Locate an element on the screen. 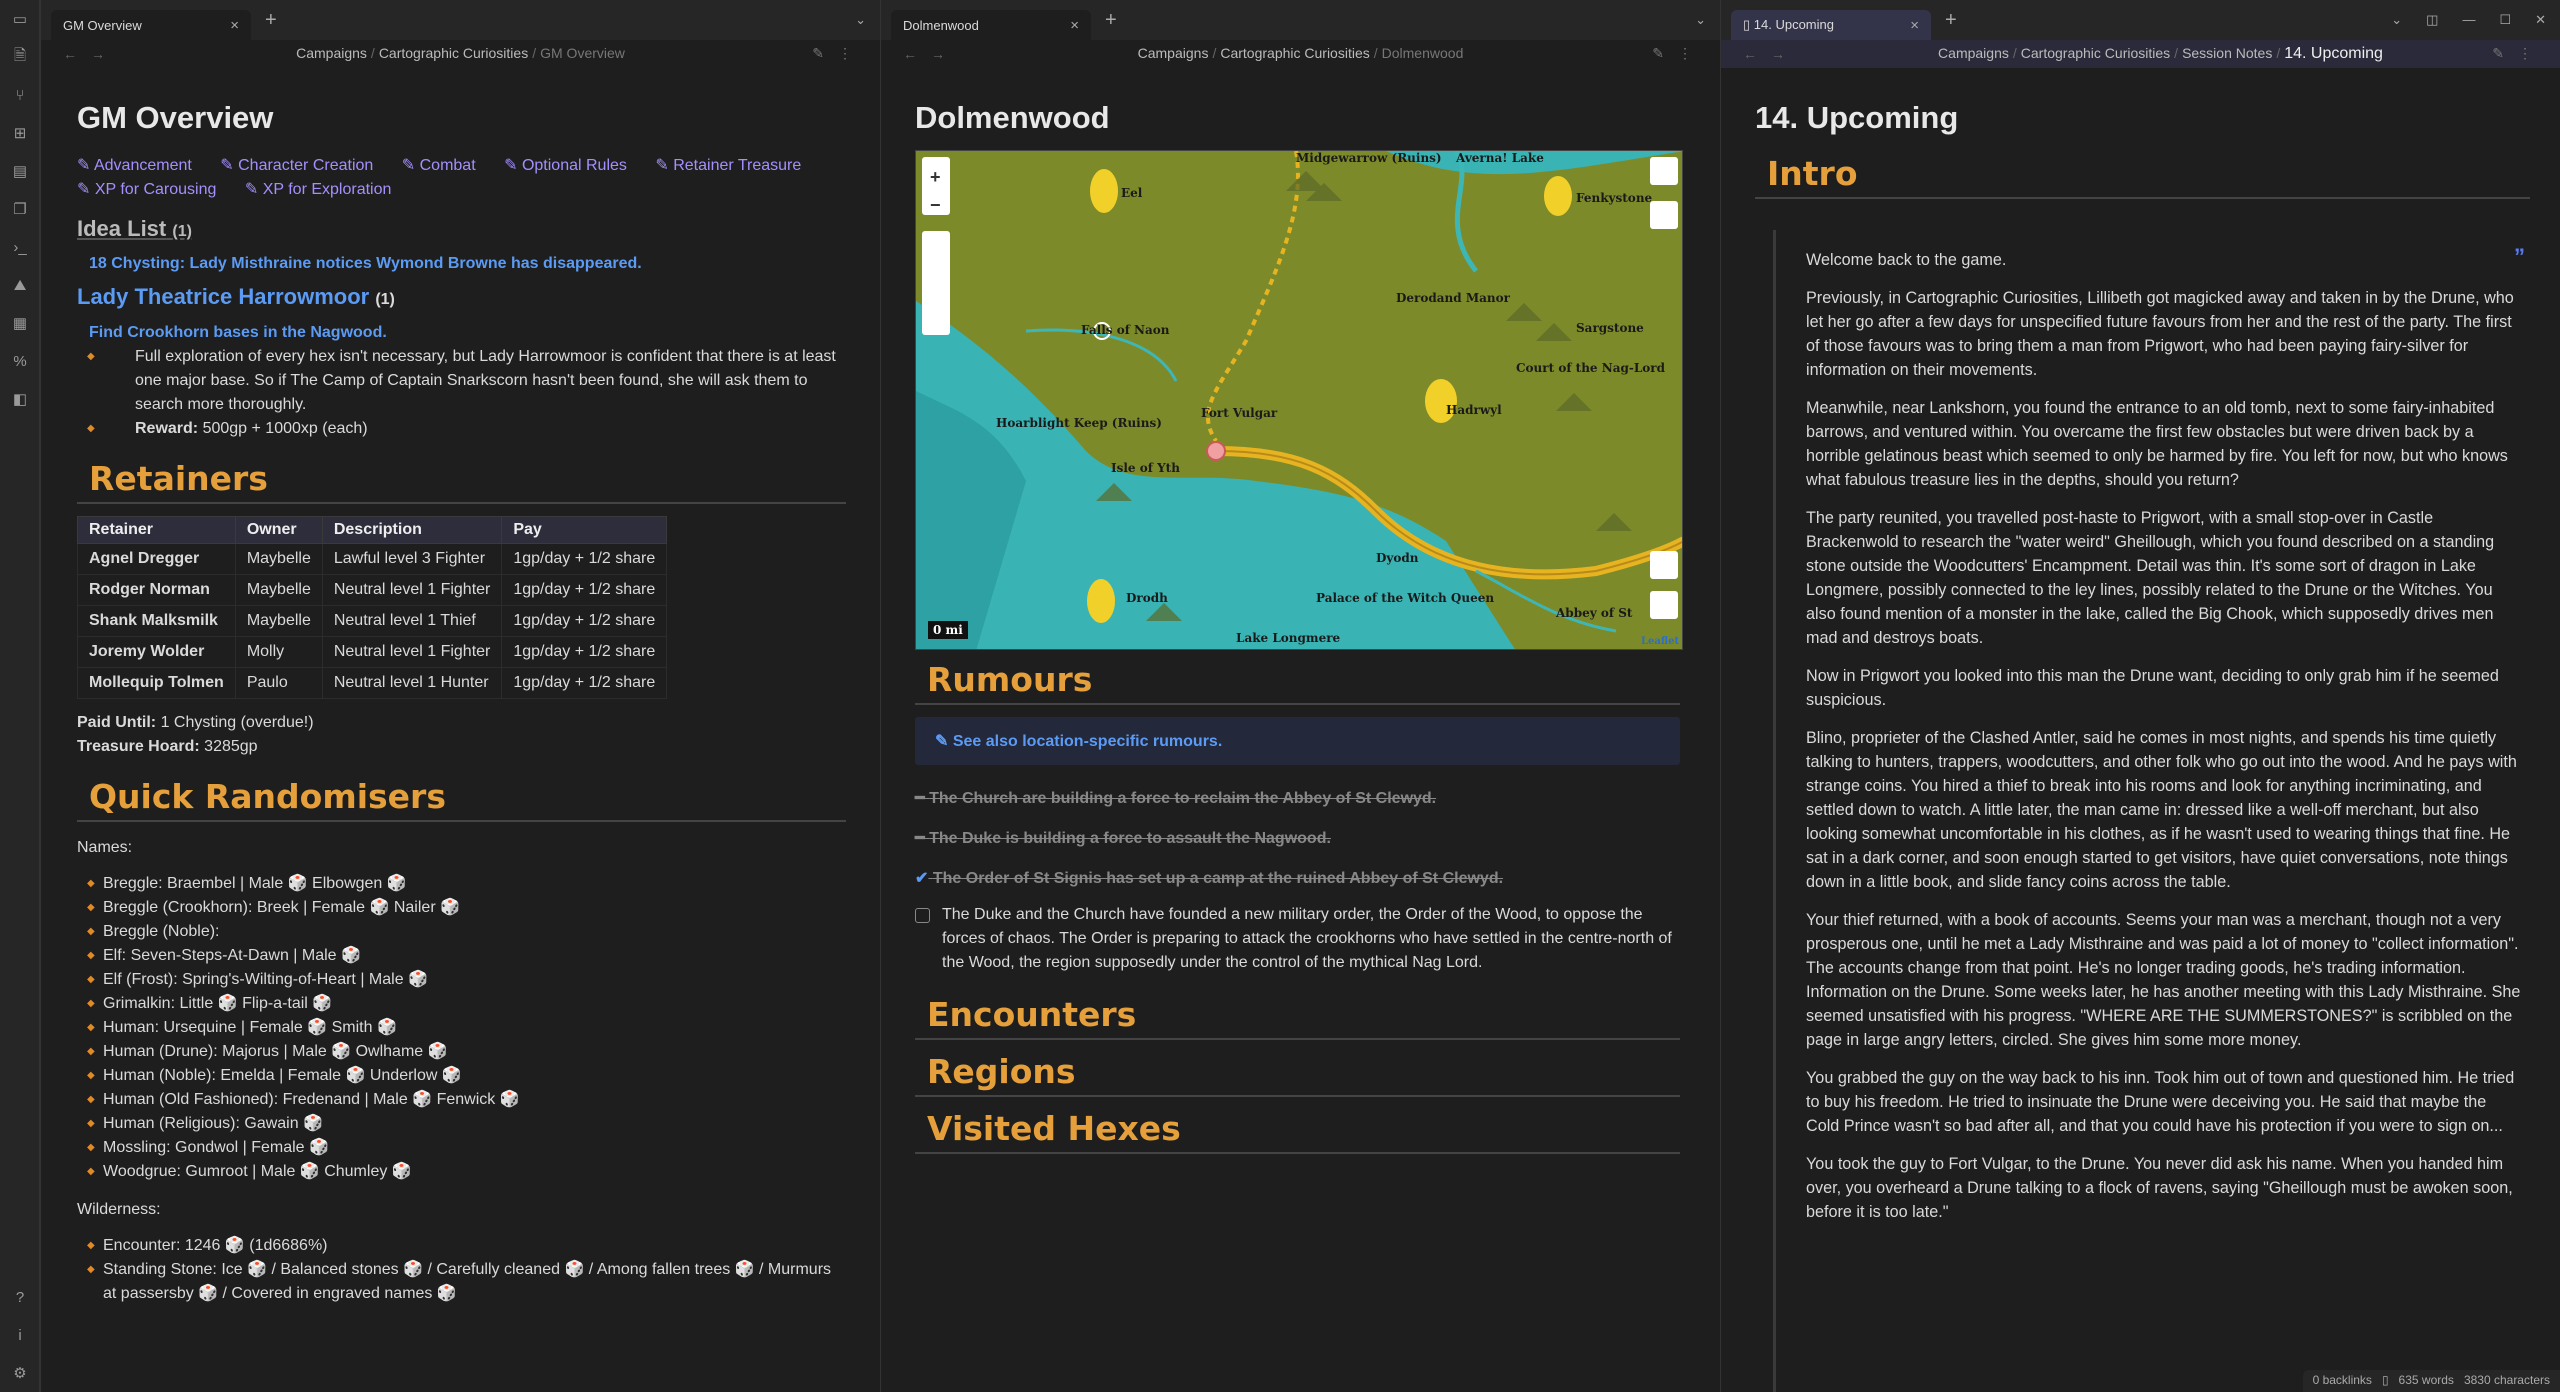 This screenshot has height=1392, width=2560. tab-gm-overview: GM Overview × is located at coordinates (151, 25).